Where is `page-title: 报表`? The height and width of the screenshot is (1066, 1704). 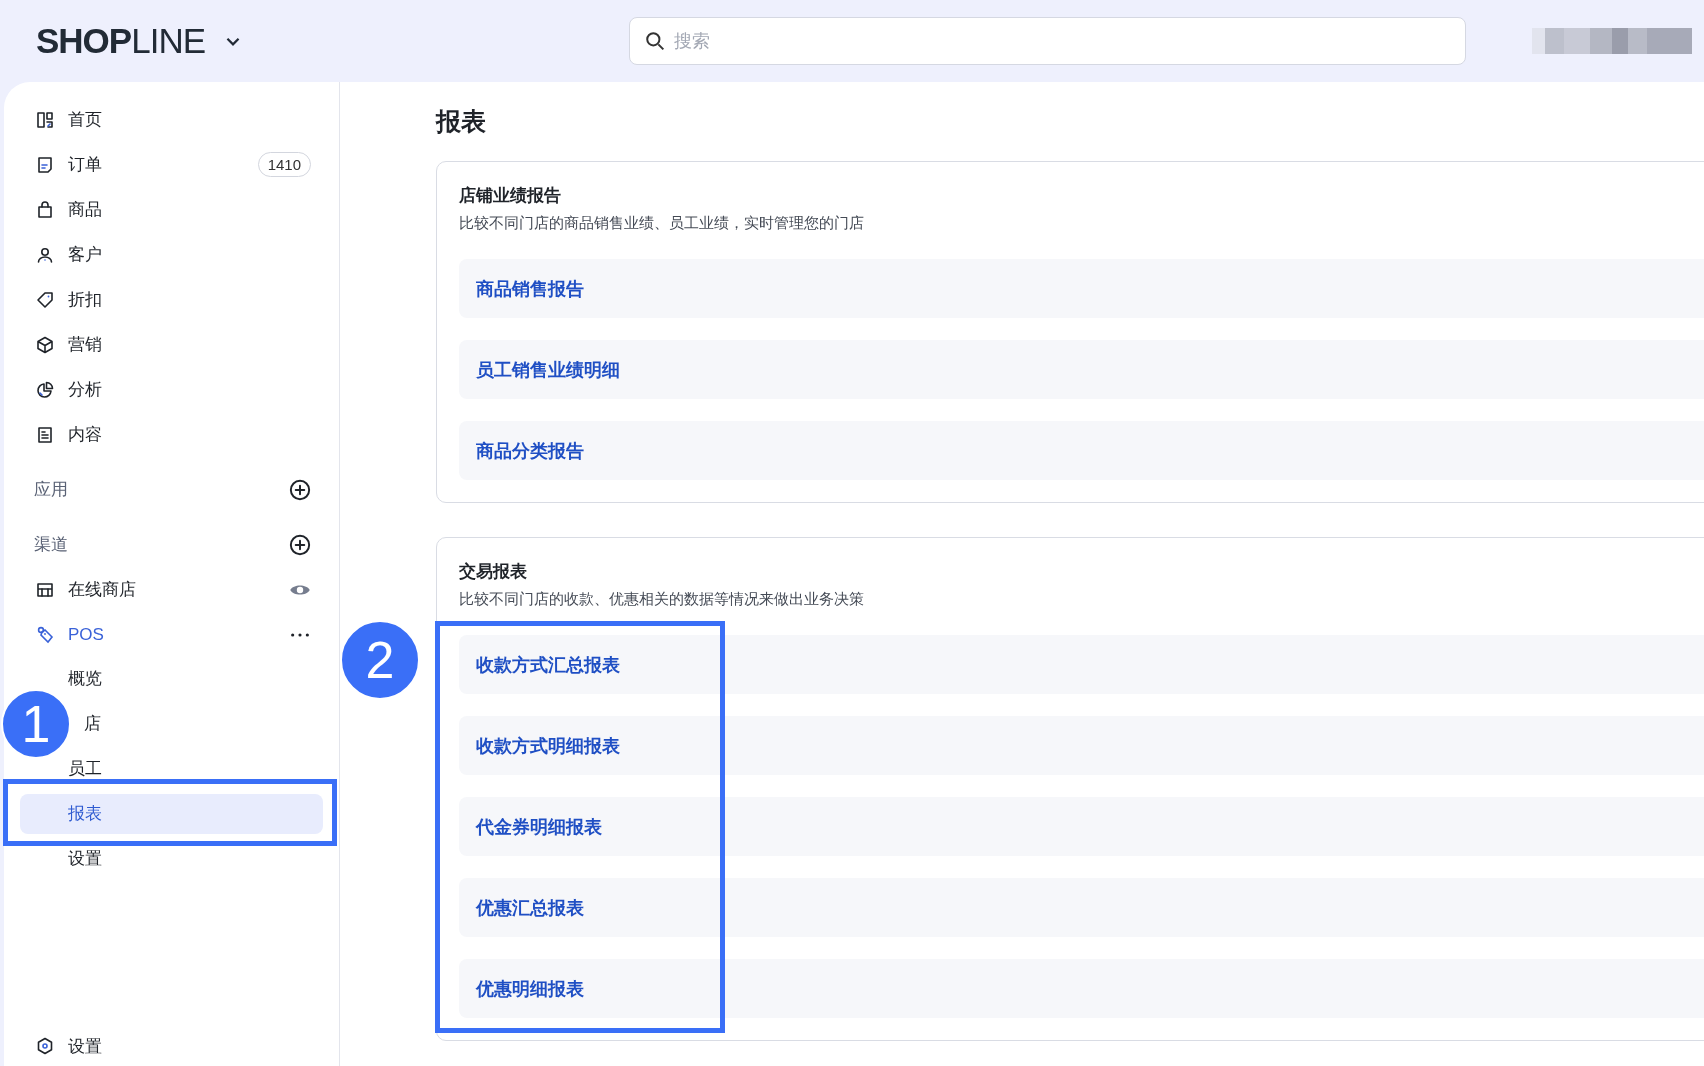
page-title: 报表 is located at coordinates (461, 121).